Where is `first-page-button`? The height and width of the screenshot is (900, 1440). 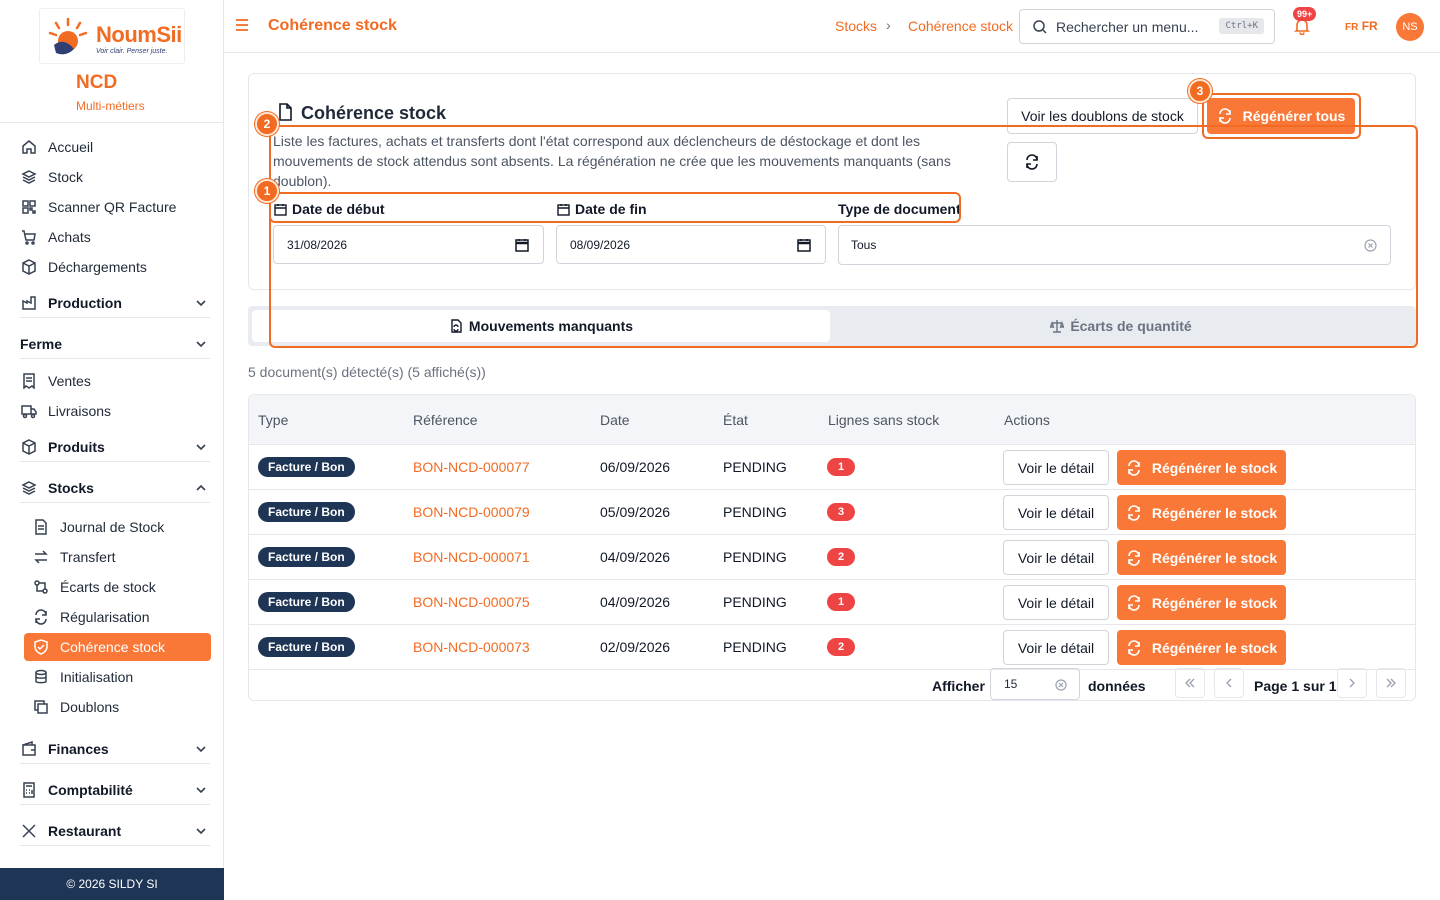 first-page-button is located at coordinates (1190, 683).